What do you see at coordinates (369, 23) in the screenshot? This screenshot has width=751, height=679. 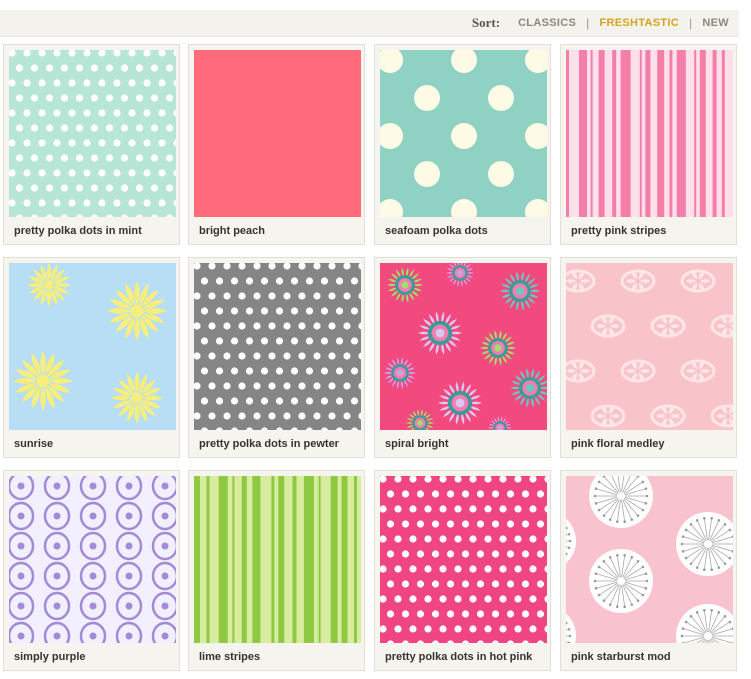 I see `sort-bar: Sort: CLASSICS | FRESHTASTIC | NEW` at bounding box center [369, 23].